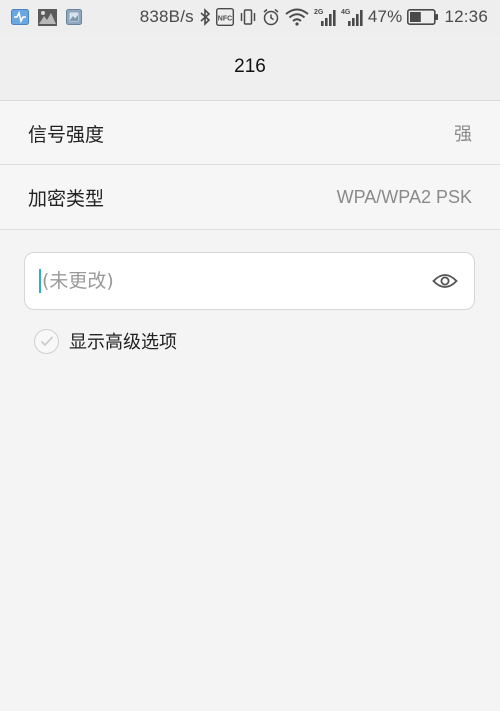 This screenshot has width=500, height=711. What do you see at coordinates (123, 342) in the screenshot?
I see `advanced-options-label: 显示高级选项` at bounding box center [123, 342].